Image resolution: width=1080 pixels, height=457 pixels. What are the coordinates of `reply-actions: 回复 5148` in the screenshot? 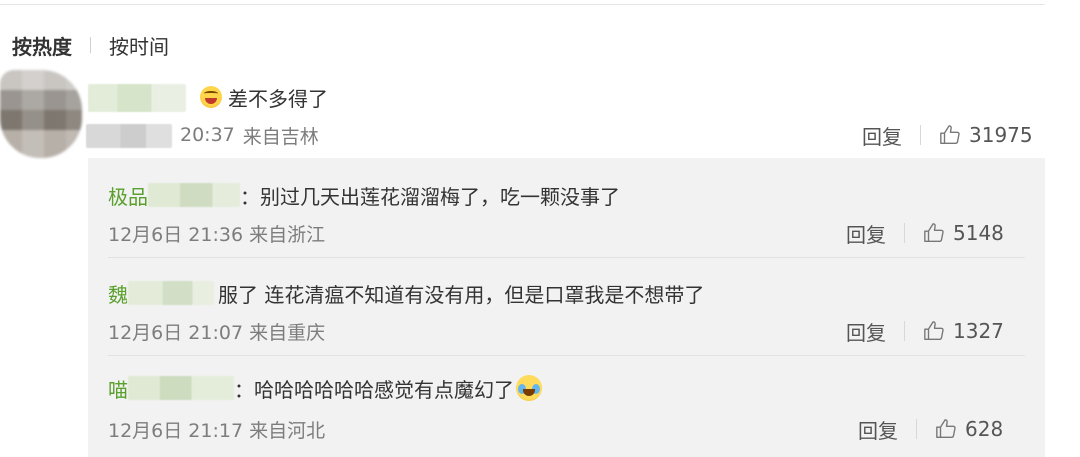 It's located at (925, 233).